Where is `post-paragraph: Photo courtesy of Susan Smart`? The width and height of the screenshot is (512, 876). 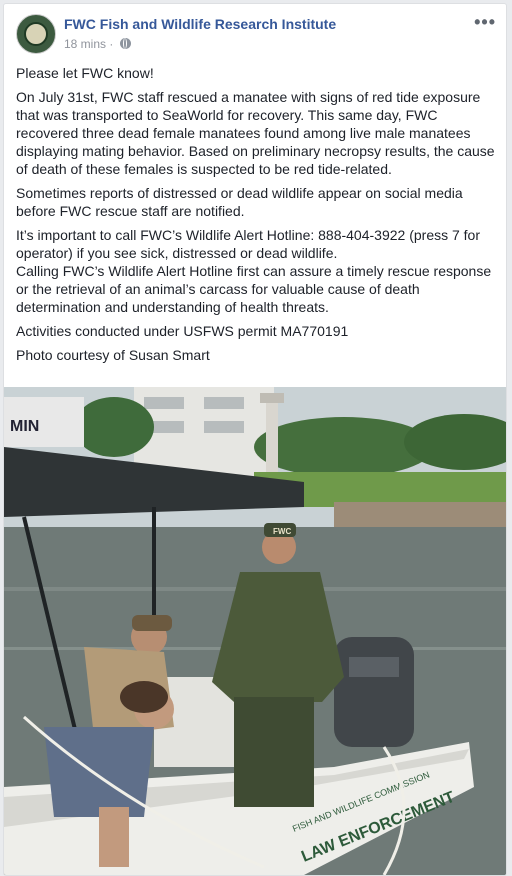
post-paragraph: Photo courtesy of Susan Smart is located at coordinates (113, 355).